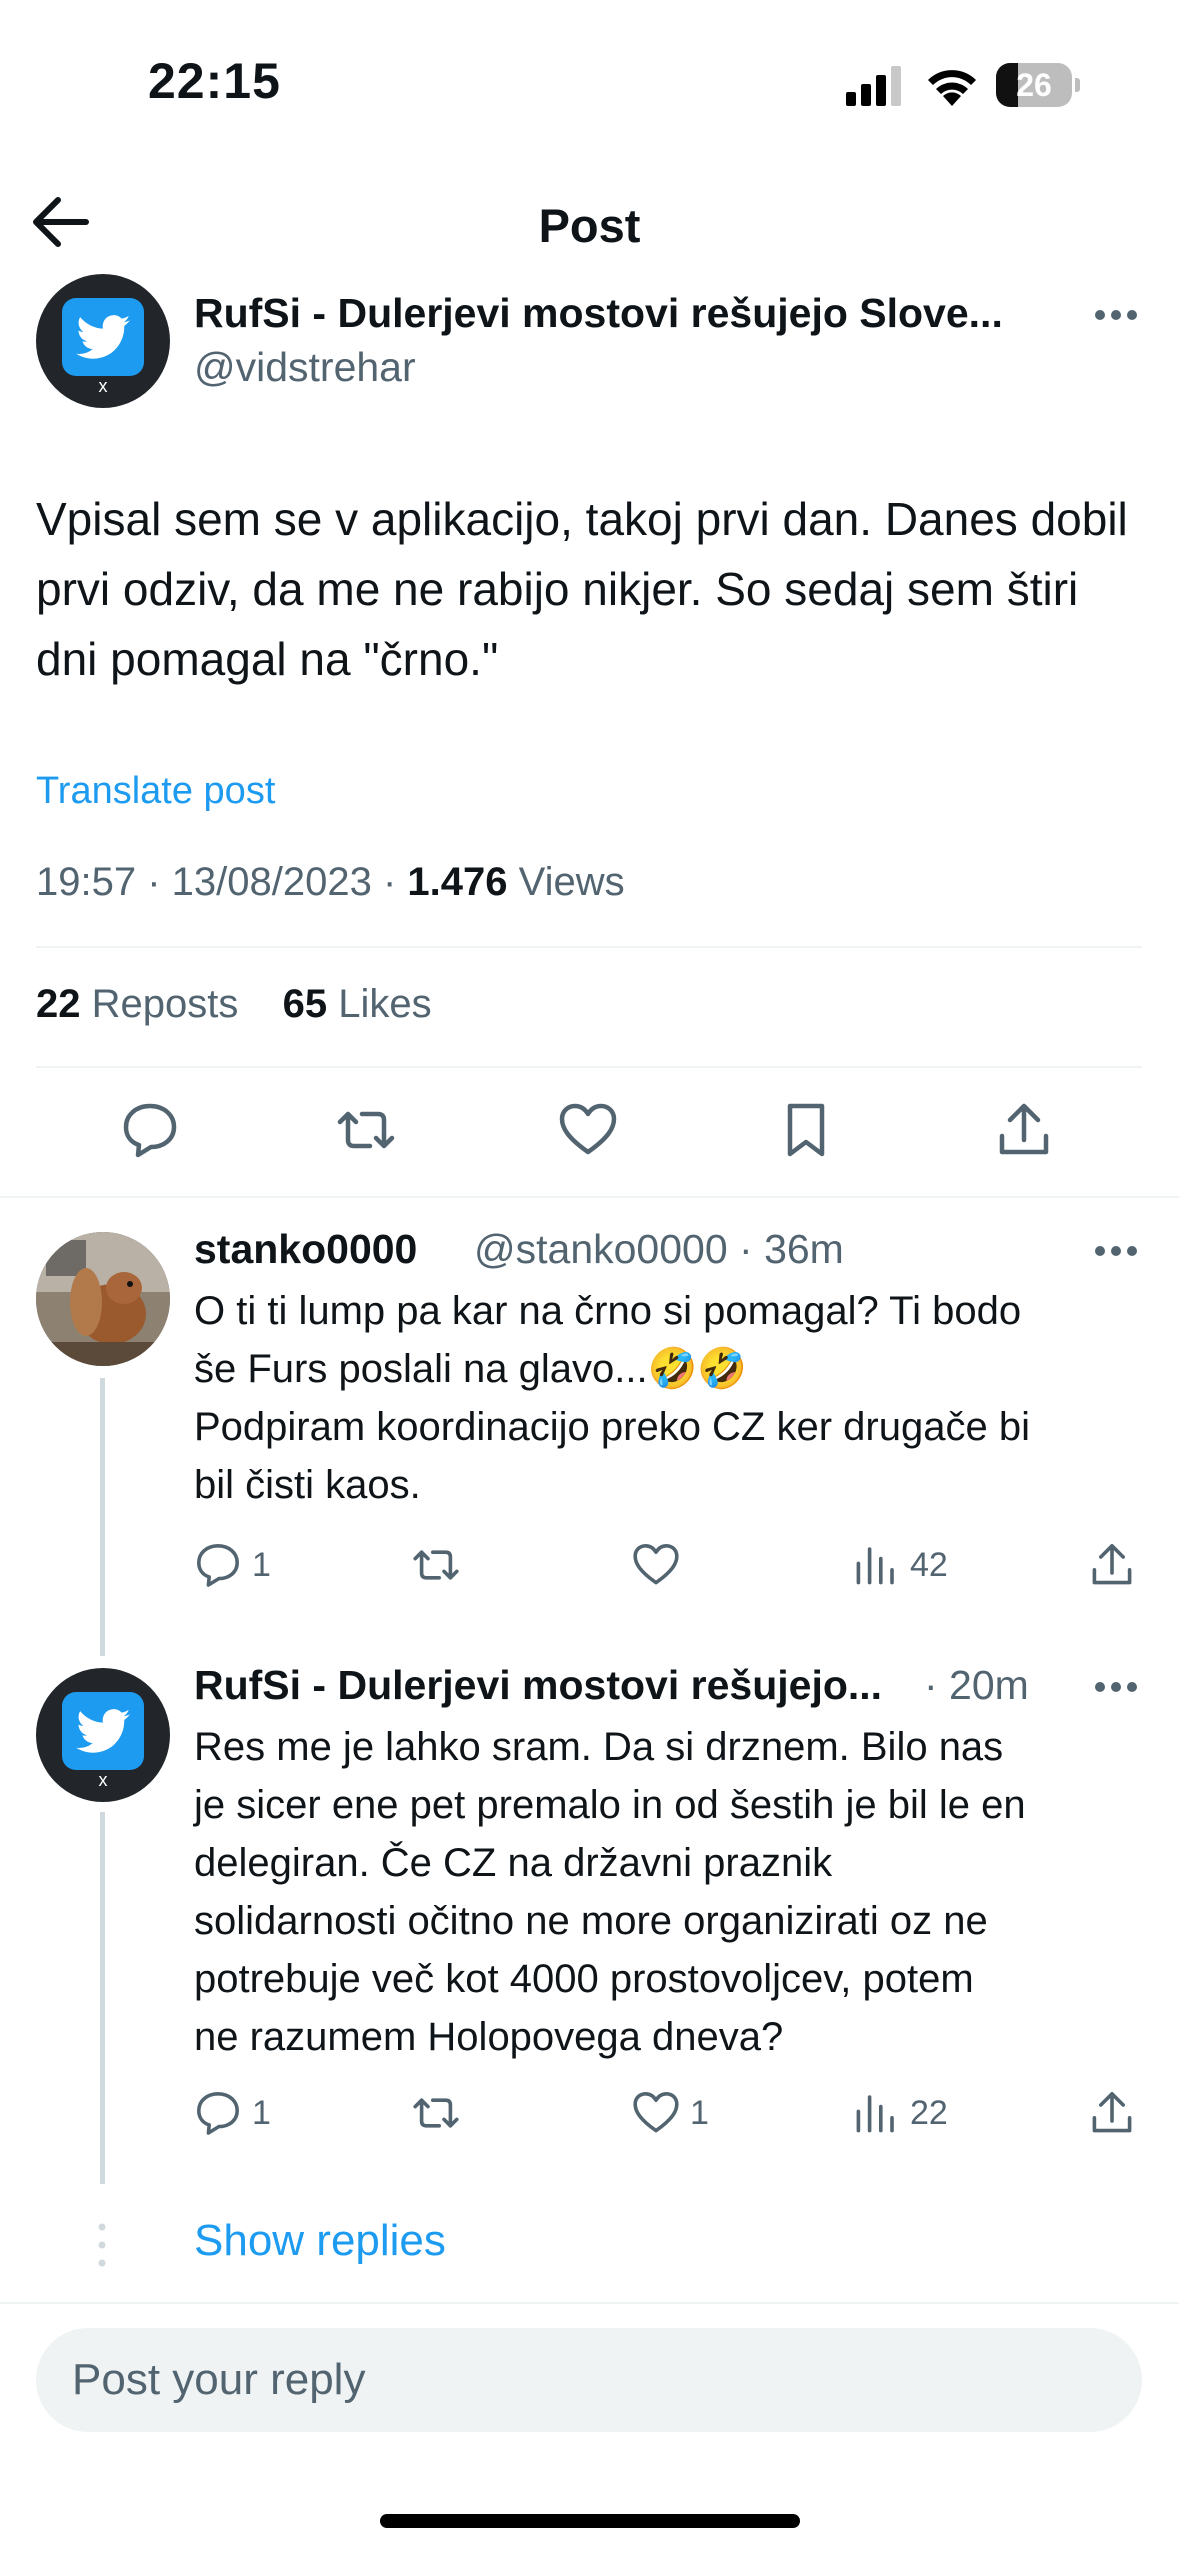 Image resolution: width=1179 pixels, height=2556 pixels. Describe the element at coordinates (952, 88) in the screenshot. I see `wifi-icon` at that location.